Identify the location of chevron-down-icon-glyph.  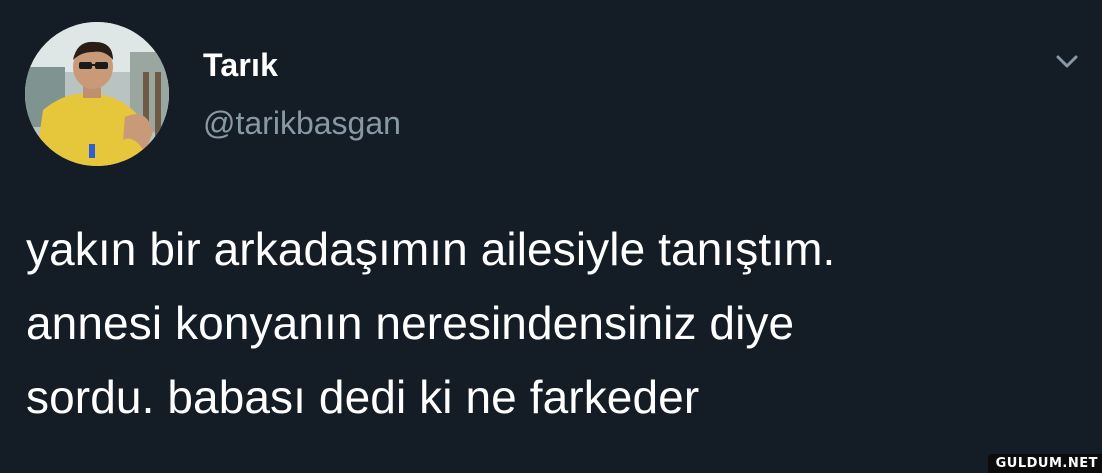
(1067, 61).